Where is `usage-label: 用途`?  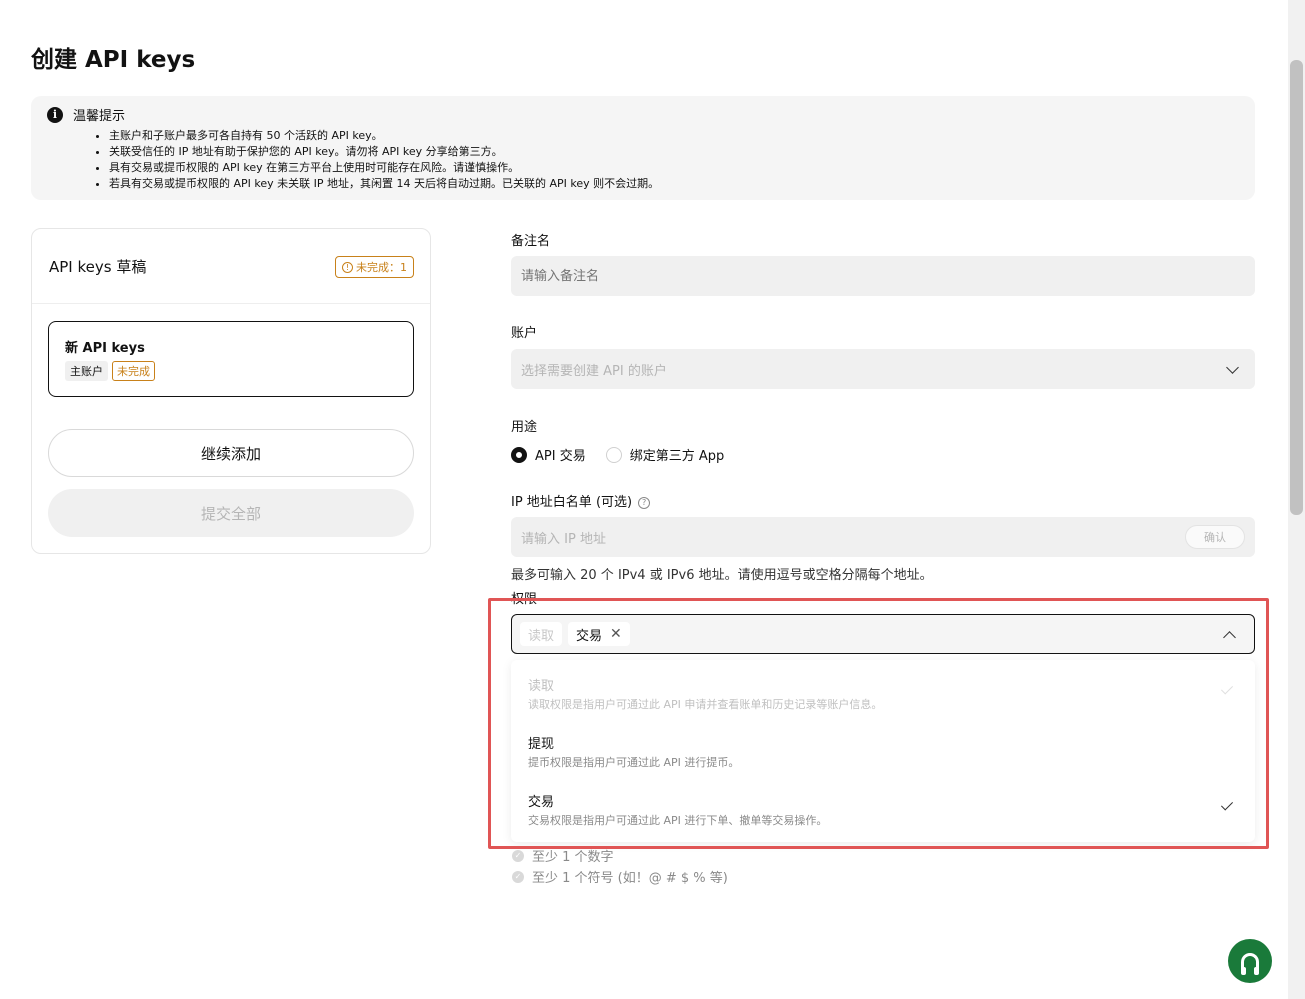
usage-label: 用途 is located at coordinates (524, 427).